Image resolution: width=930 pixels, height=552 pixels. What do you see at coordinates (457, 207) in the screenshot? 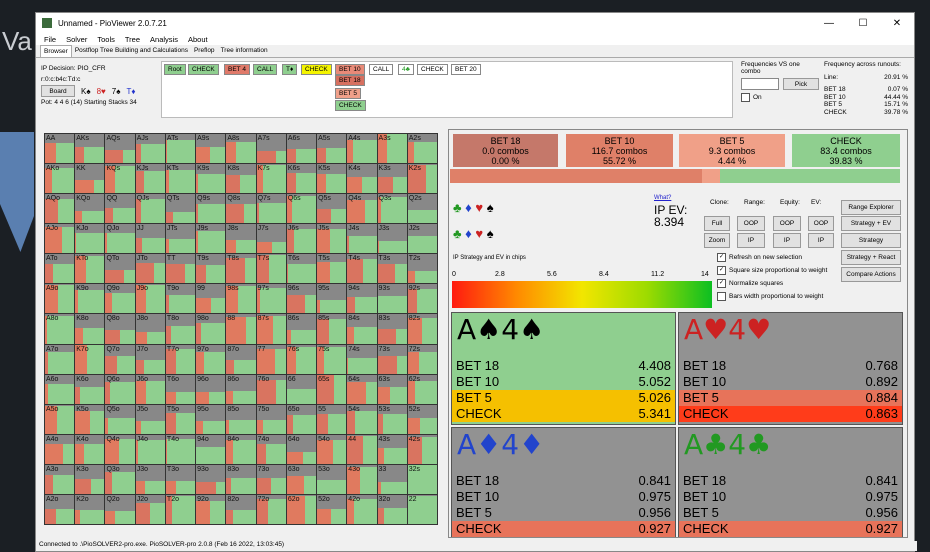
I see `club-icon: ♣` at bounding box center [457, 207].